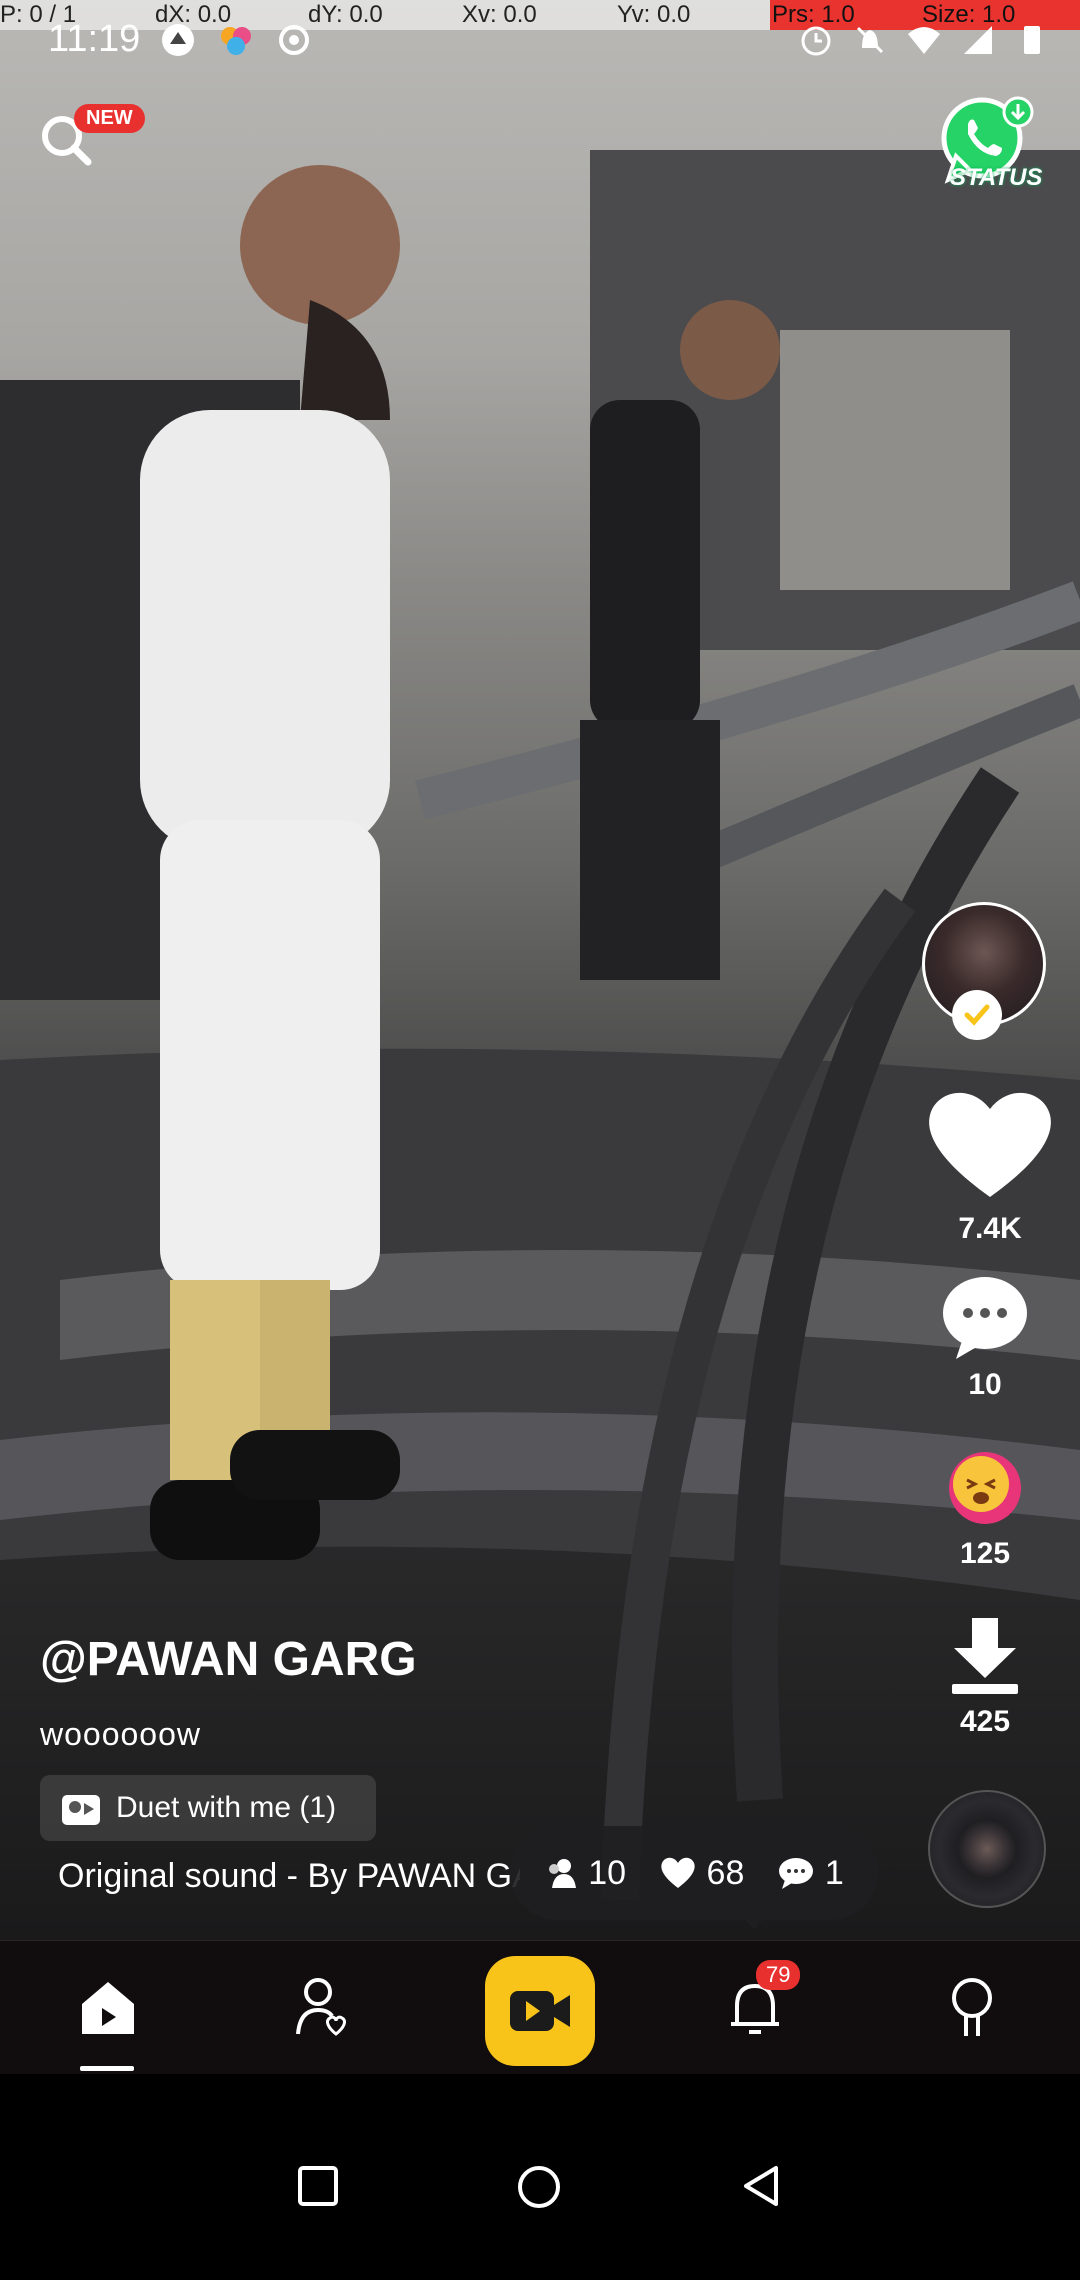  Describe the element at coordinates (120, 1734) in the screenshot. I see `post-caption: woooooow` at that location.